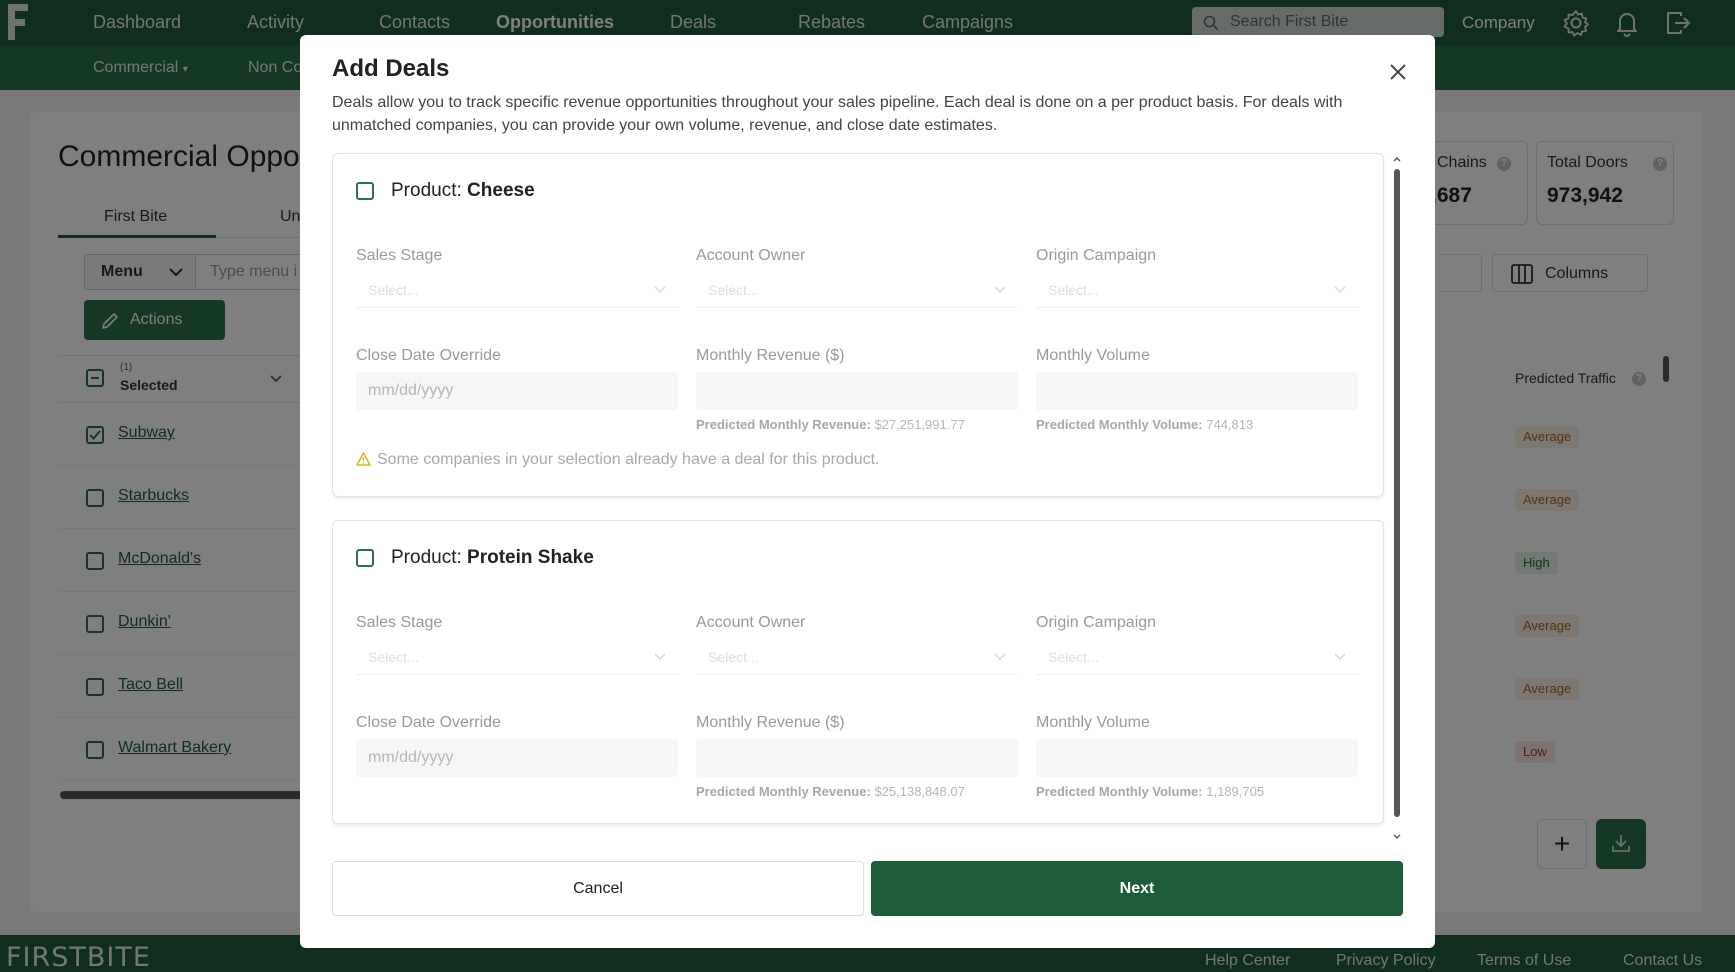 This screenshot has height=972, width=1735. I want to click on warning-icon, so click(363, 459).